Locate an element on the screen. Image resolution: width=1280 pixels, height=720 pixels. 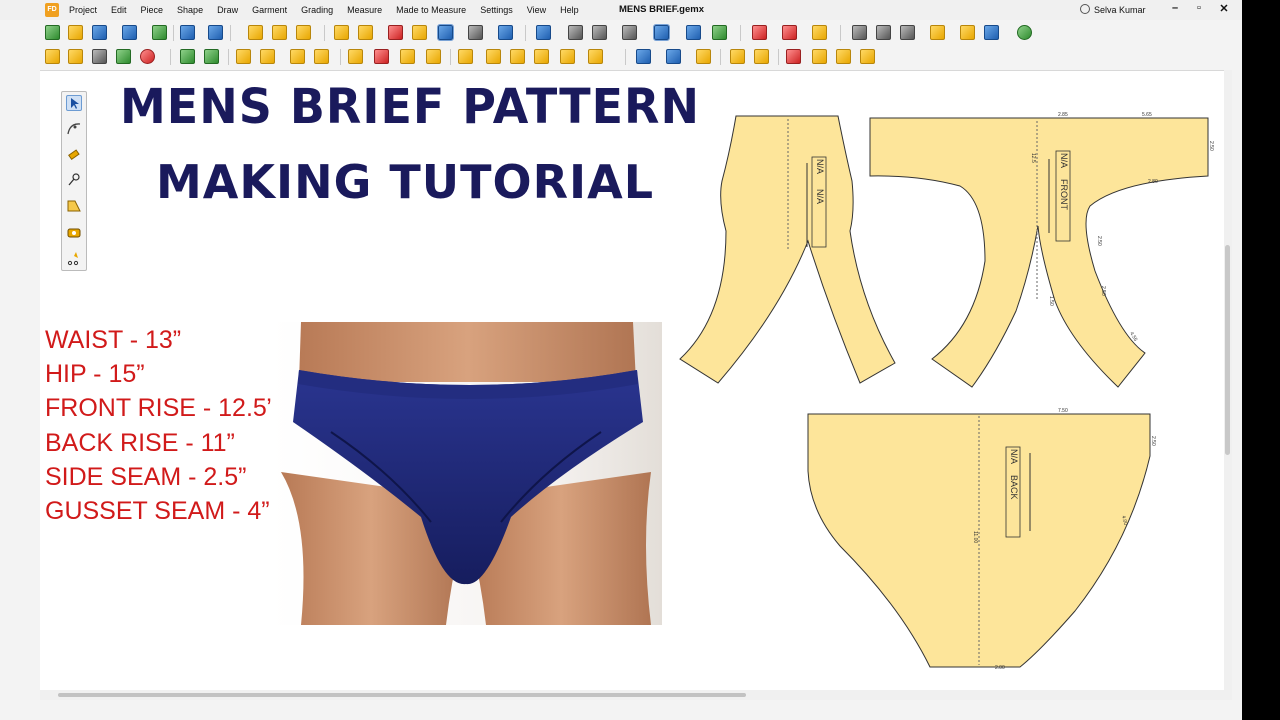
cutter-icon is located at coordinates (883, 32).